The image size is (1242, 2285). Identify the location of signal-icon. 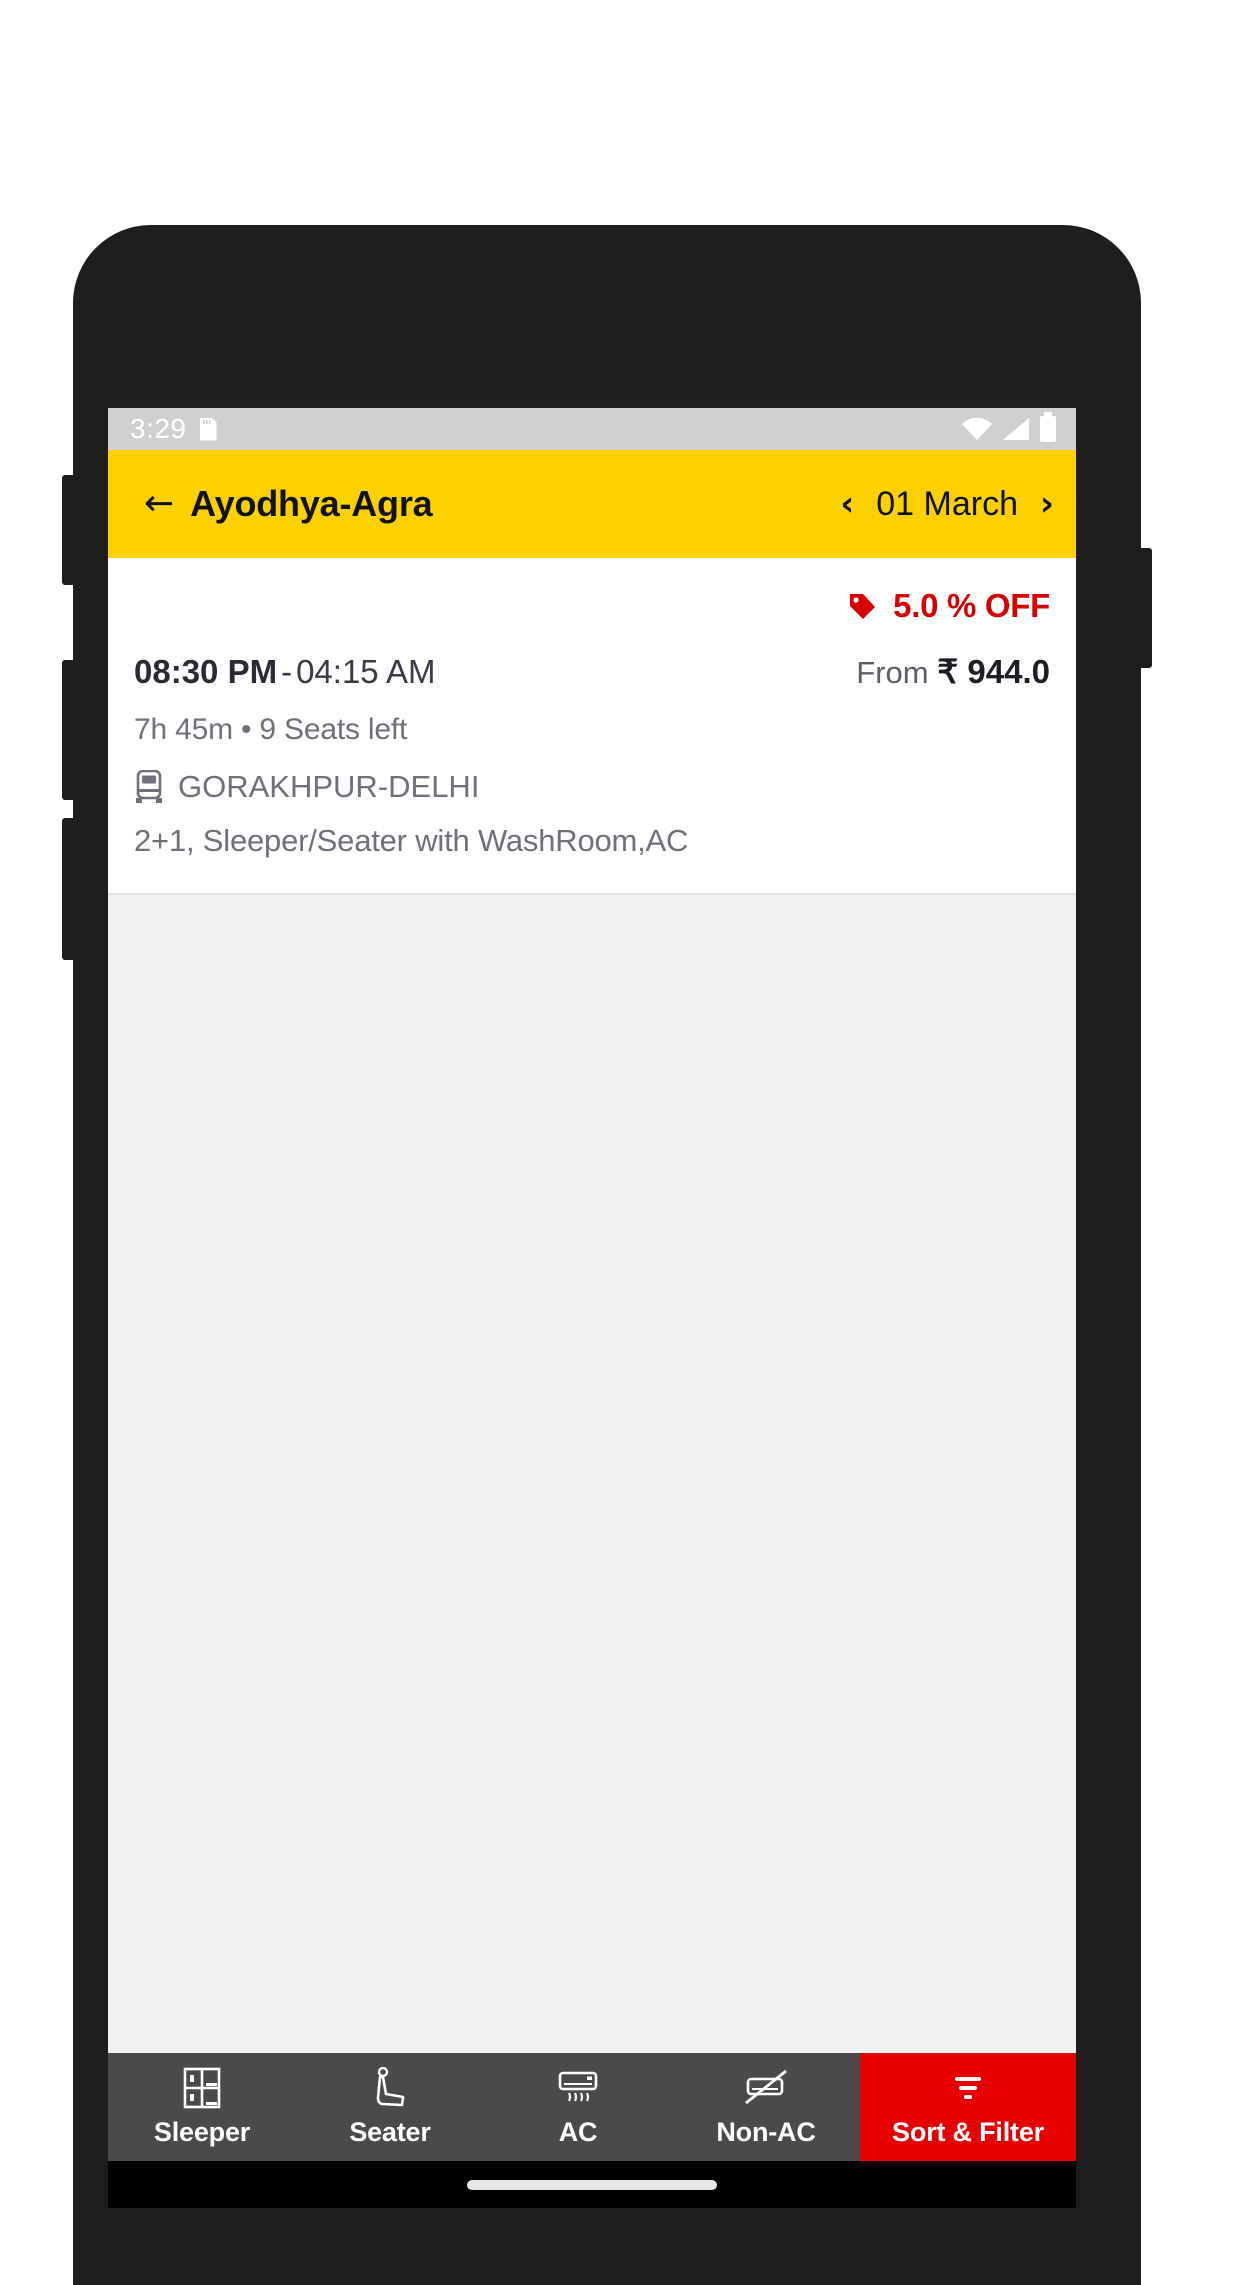
(1016, 429).